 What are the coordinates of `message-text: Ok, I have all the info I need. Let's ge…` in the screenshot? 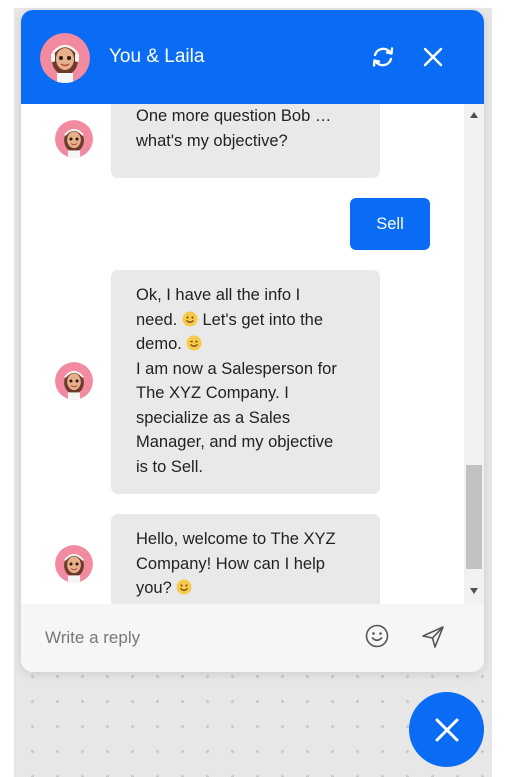 It's located at (236, 381).